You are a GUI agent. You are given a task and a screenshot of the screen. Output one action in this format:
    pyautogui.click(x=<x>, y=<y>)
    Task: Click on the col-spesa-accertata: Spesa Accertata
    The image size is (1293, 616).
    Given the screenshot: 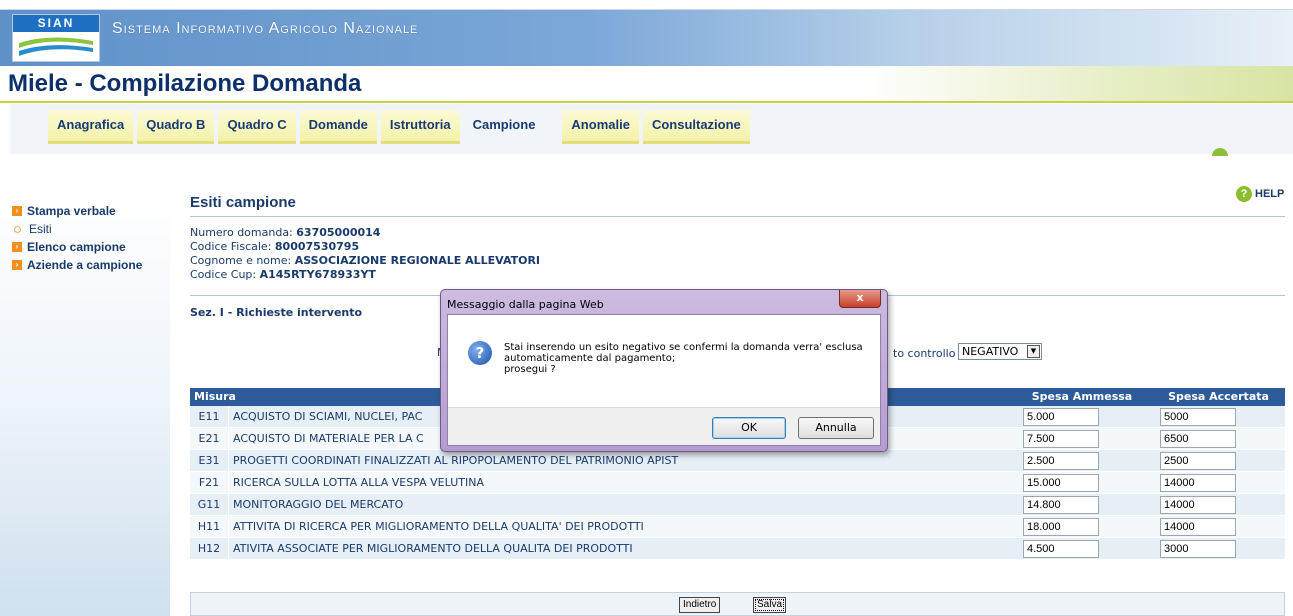 What is the action you would take?
    pyautogui.click(x=1218, y=396)
    